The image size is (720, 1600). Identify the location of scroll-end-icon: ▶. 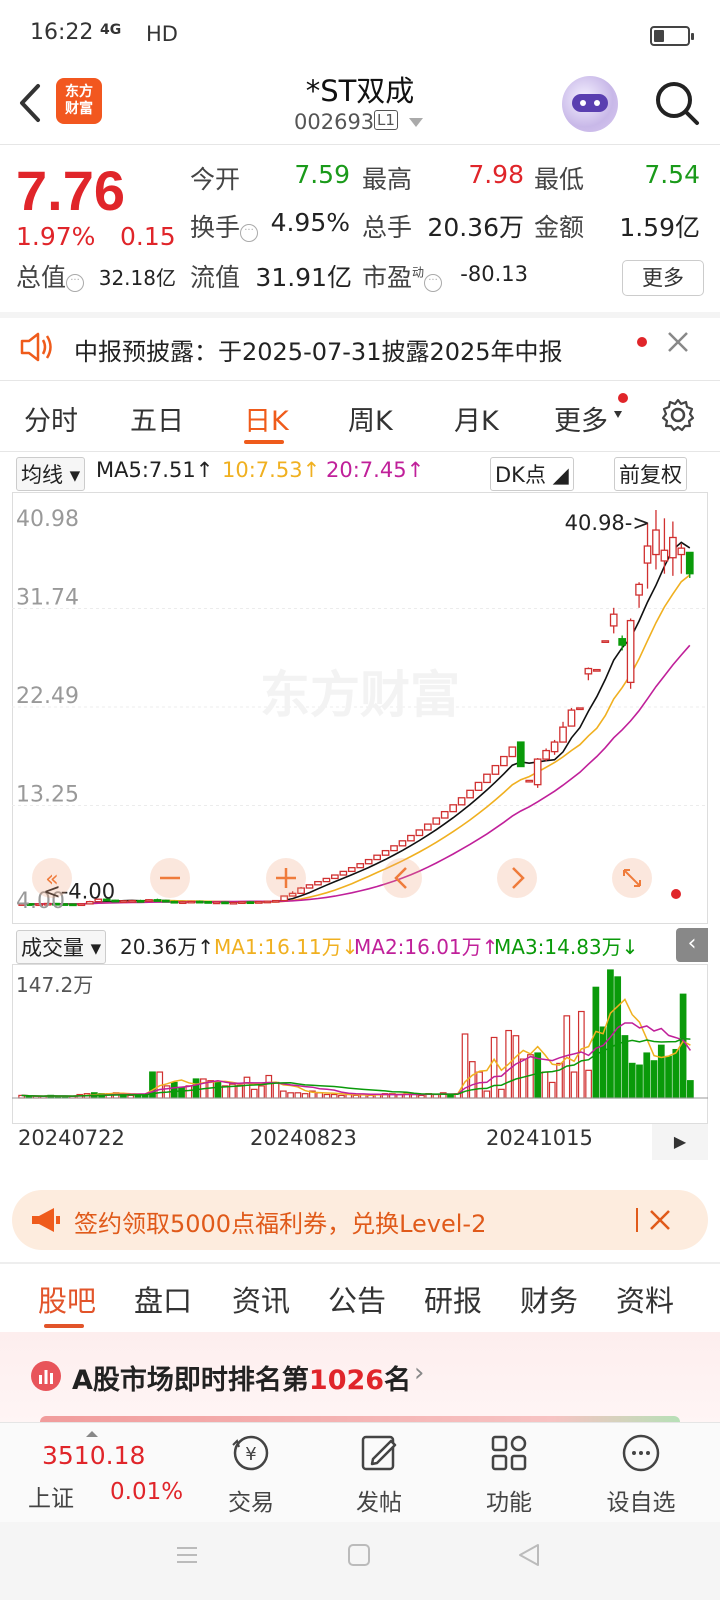
(680, 1142).